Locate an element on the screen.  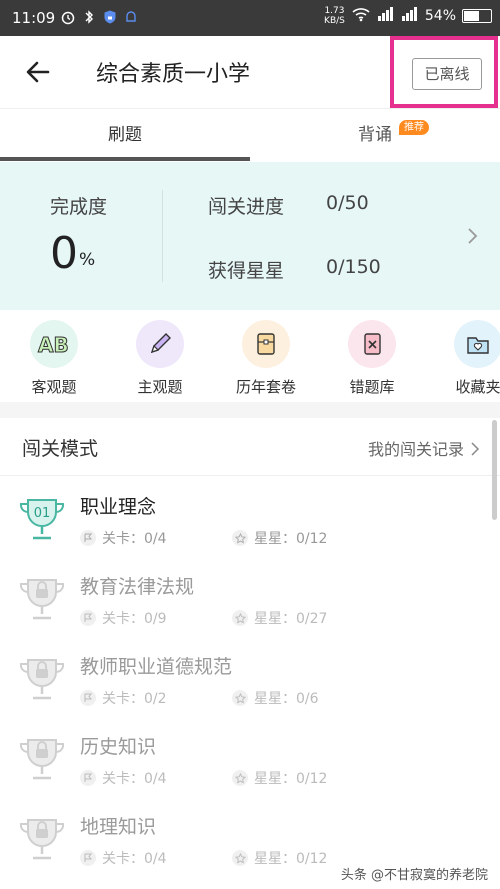
category-favorites: 收藏夹 is located at coordinates (464, 358).